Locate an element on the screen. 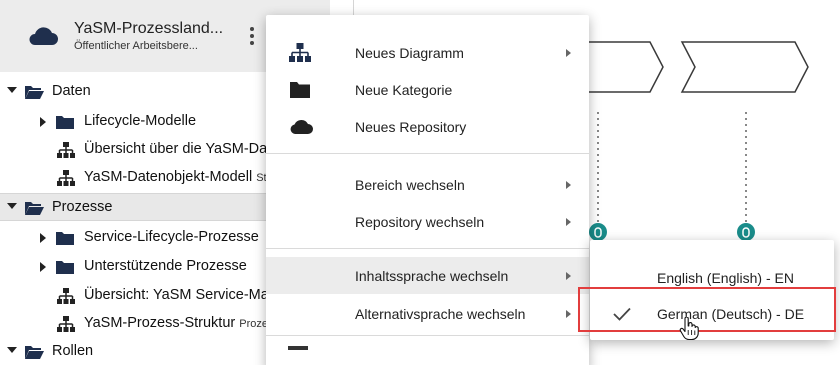  menu-item-label: Inhaltssprache wechseln is located at coordinates (432, 276).